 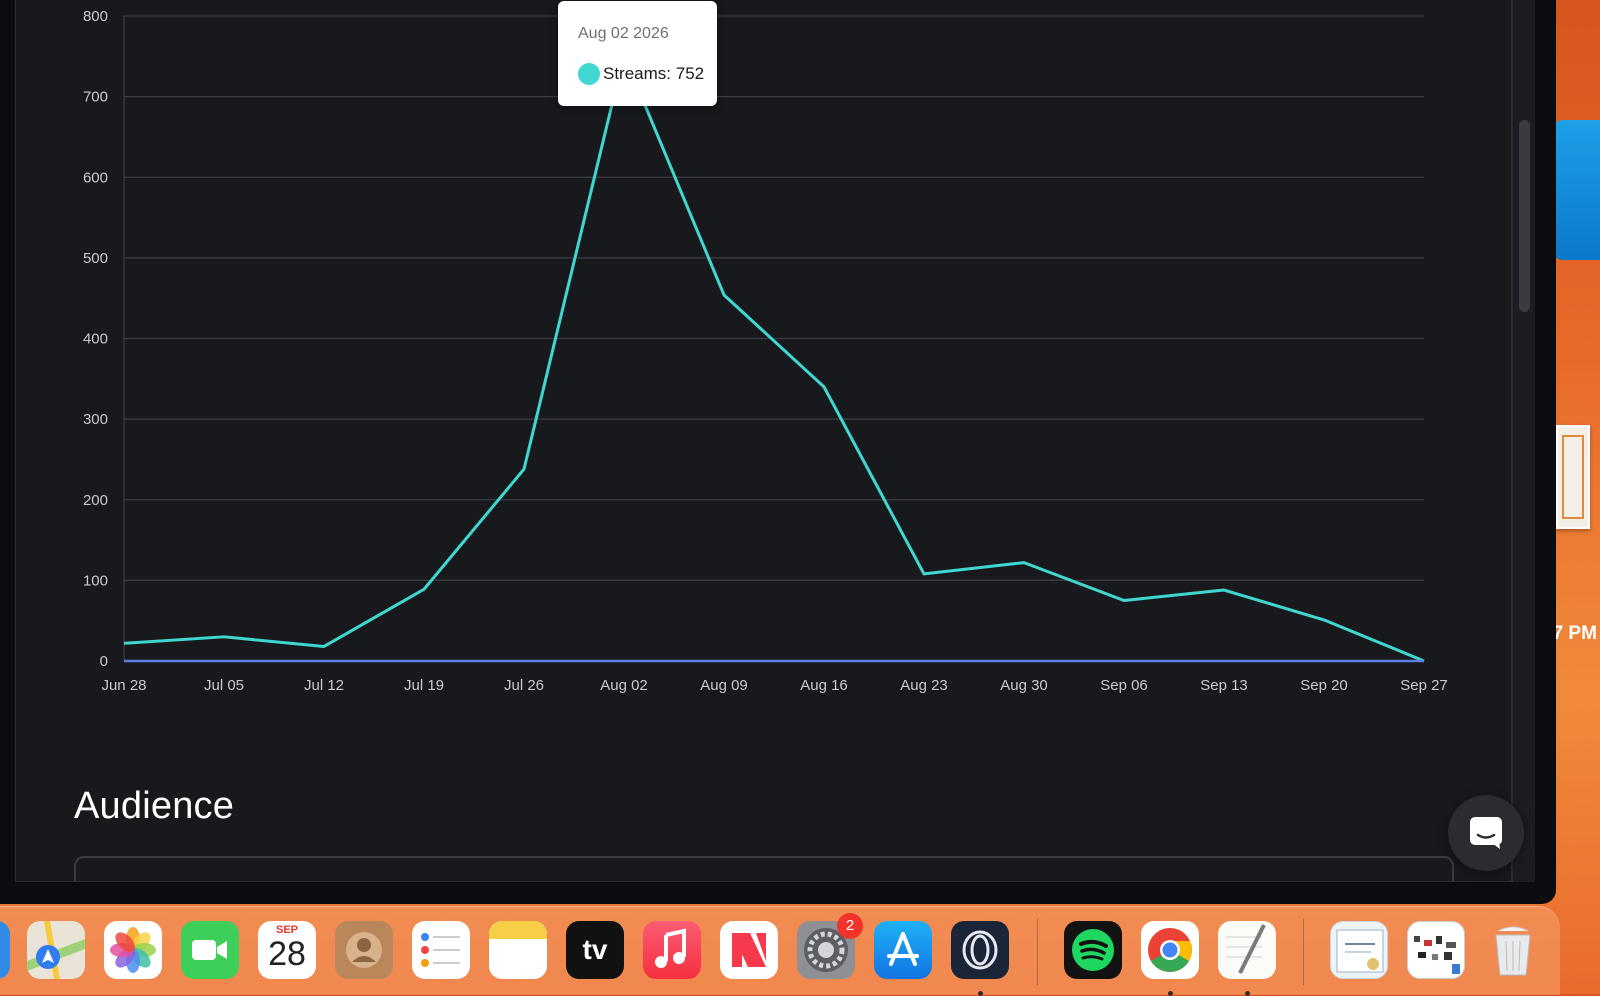 I want to click on y-tick-label: 100, so click(x=95, y=580).